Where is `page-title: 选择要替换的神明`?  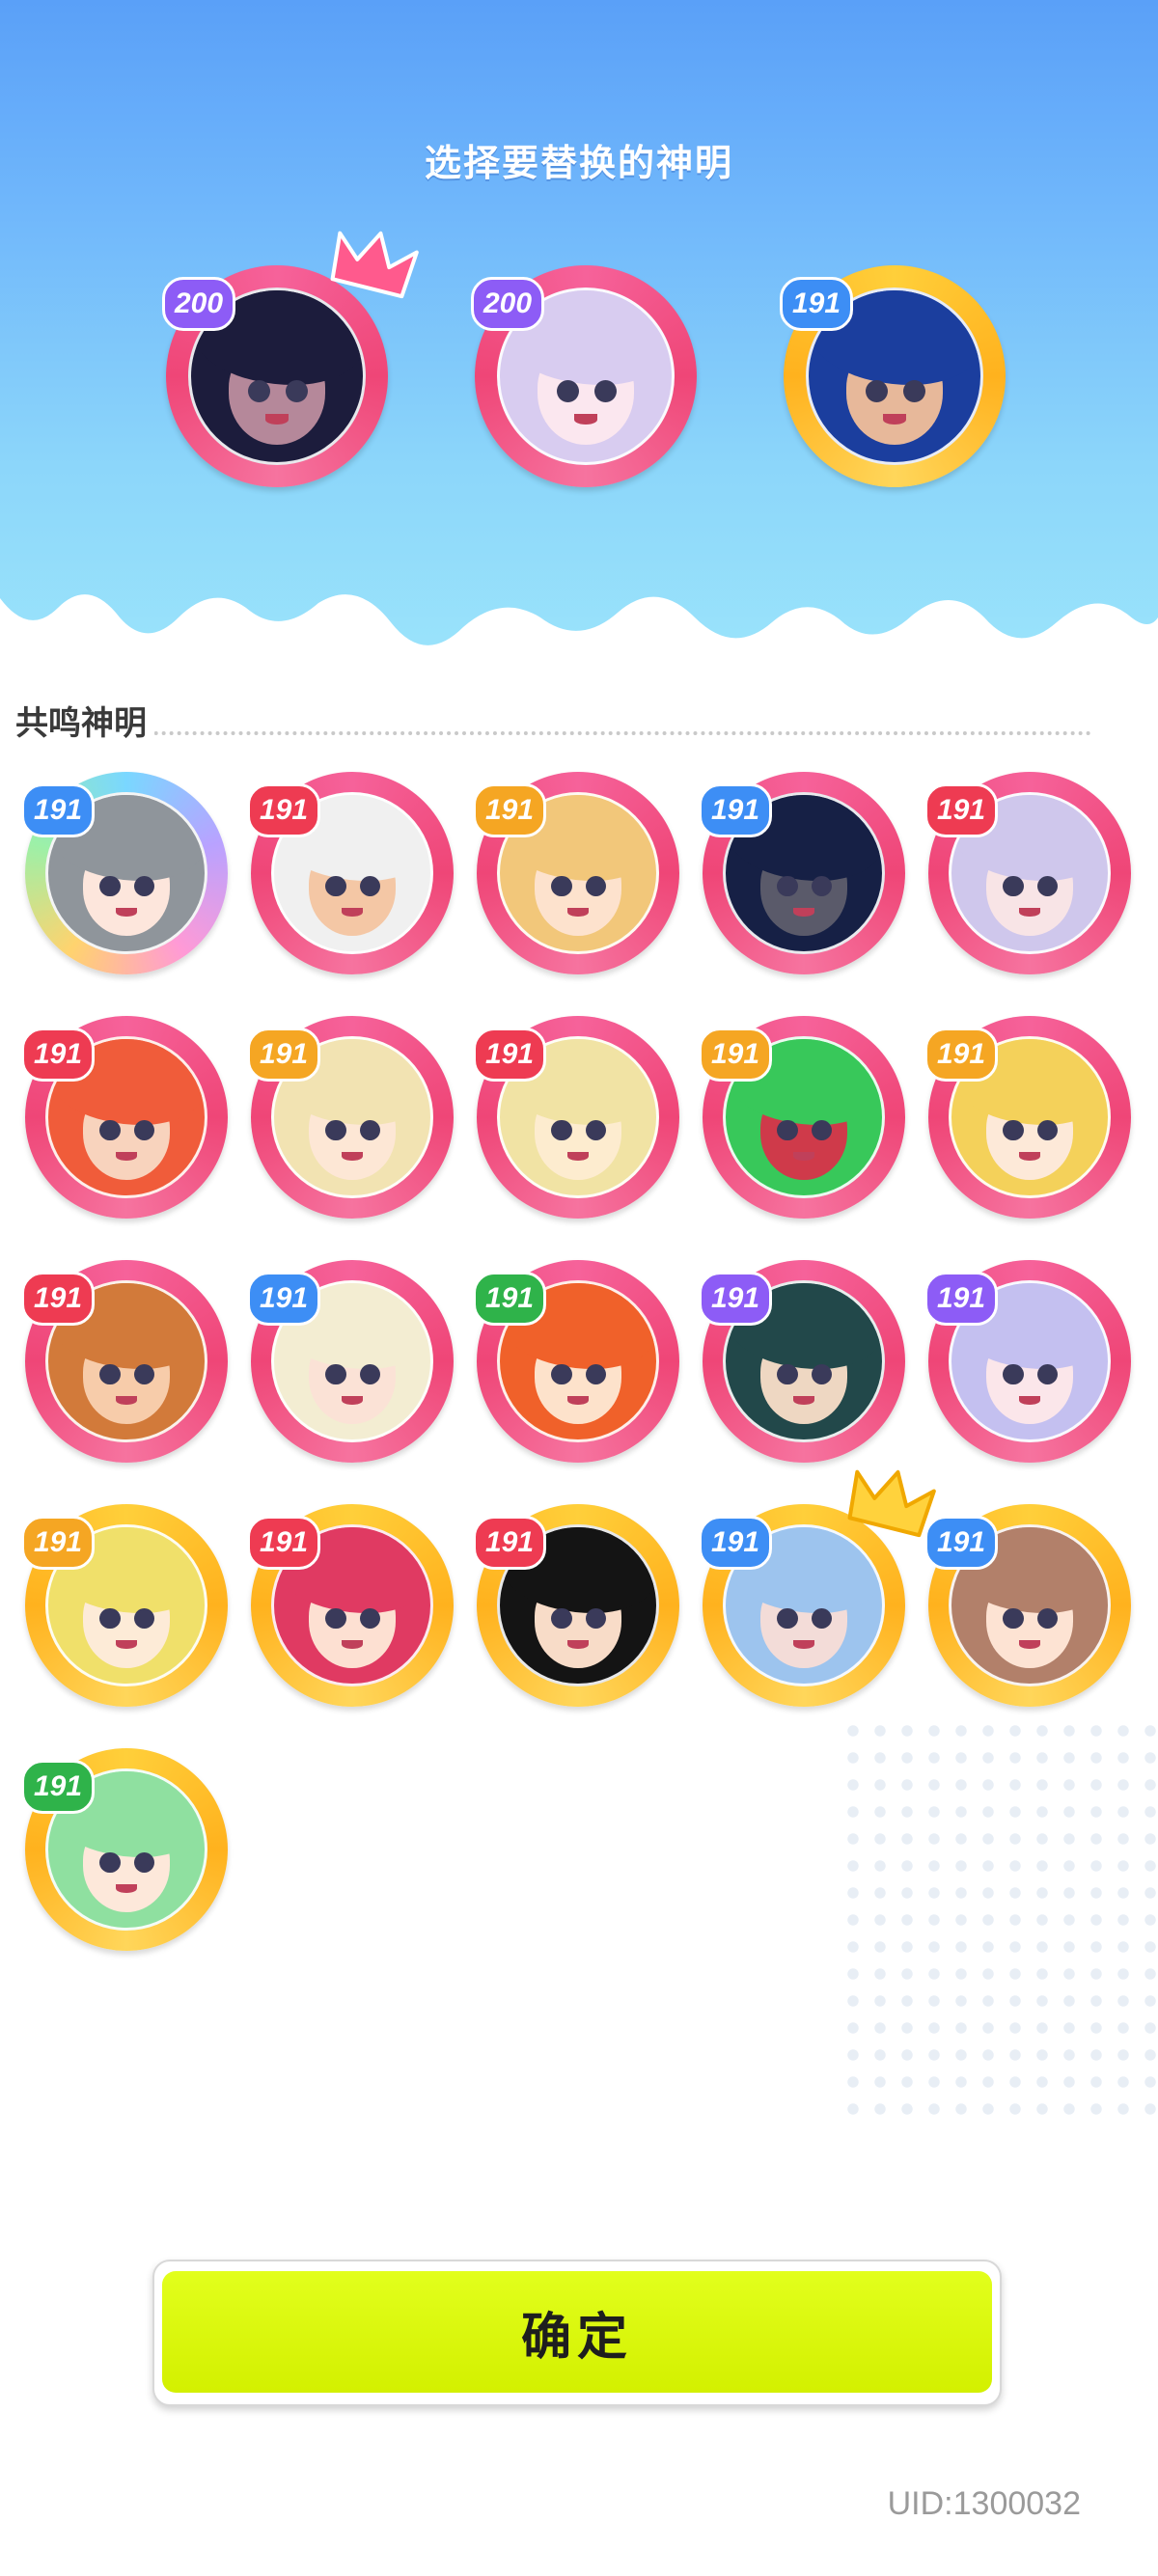 page-title: 选择要替换的神明 is located at coordinates (578, 163).